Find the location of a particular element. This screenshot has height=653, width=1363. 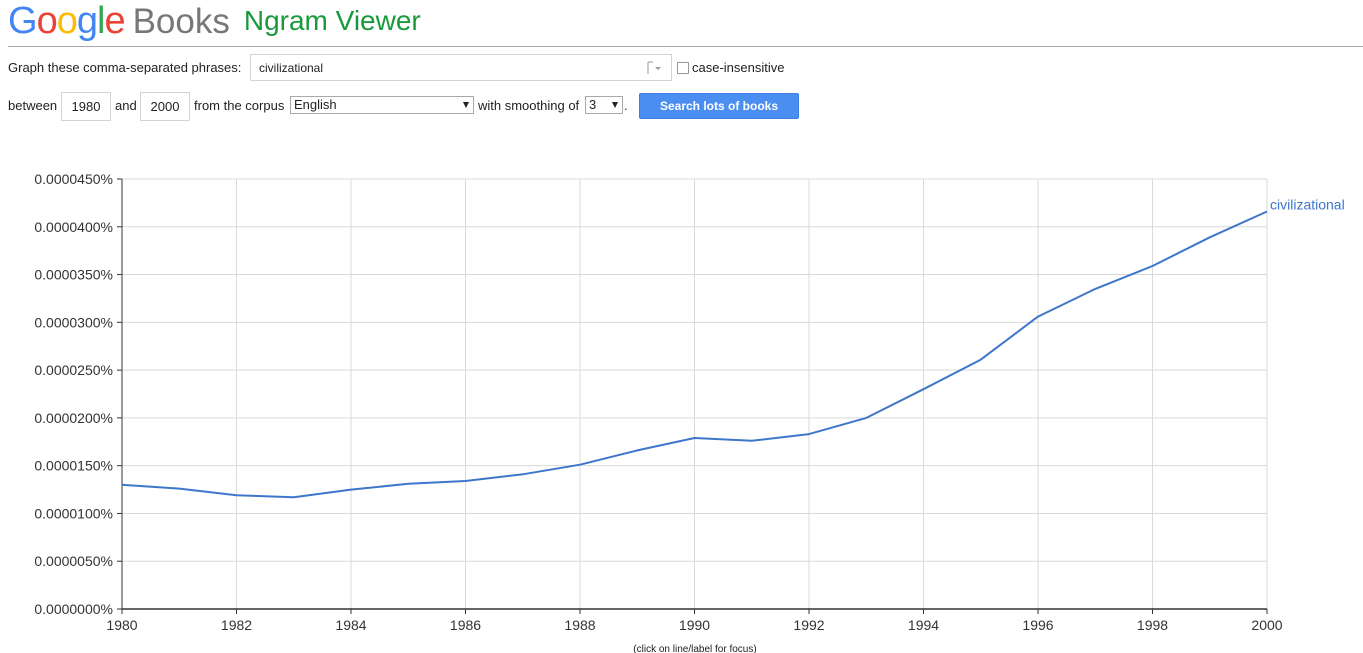

y-tick-label: 0.0000150% is located at coordinates (73, 466).